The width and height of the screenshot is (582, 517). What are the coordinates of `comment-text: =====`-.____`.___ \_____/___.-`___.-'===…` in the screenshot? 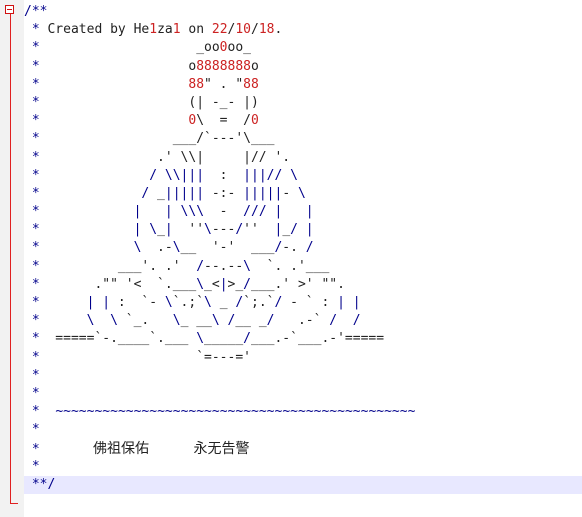 It's located at (212, 339).